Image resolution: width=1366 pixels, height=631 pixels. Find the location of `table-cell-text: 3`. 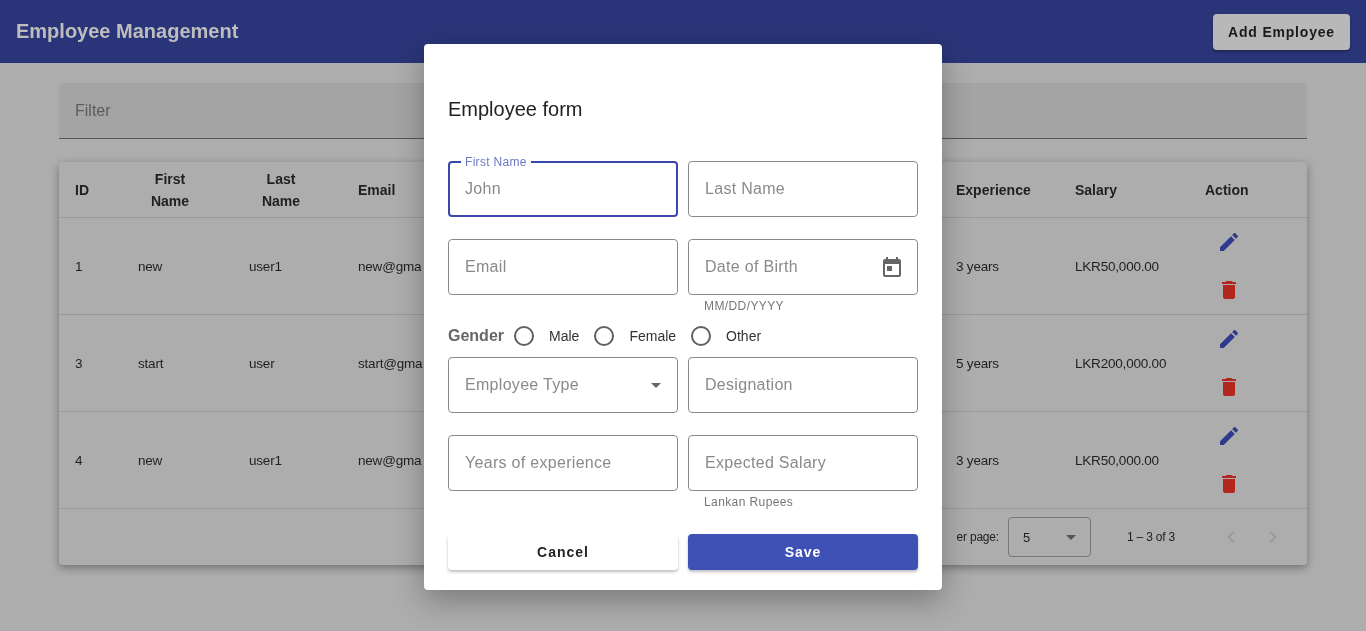

table-cell-text: 3 is located at coordinates (78, 363).